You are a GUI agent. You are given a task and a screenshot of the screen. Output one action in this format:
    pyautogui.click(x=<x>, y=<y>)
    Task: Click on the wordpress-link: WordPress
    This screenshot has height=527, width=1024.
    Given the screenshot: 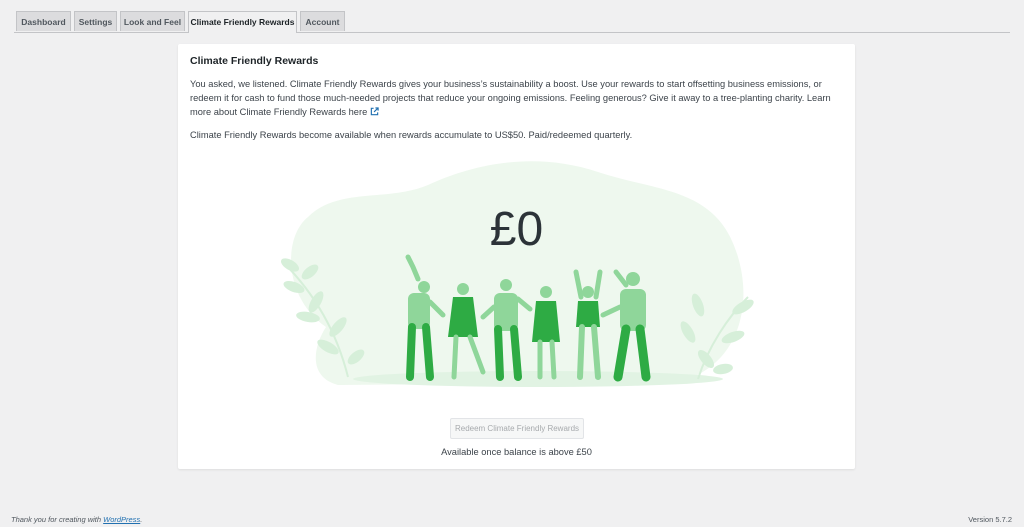 What is the action you would take?
    pyautogui.click(x=121, y=519)
    